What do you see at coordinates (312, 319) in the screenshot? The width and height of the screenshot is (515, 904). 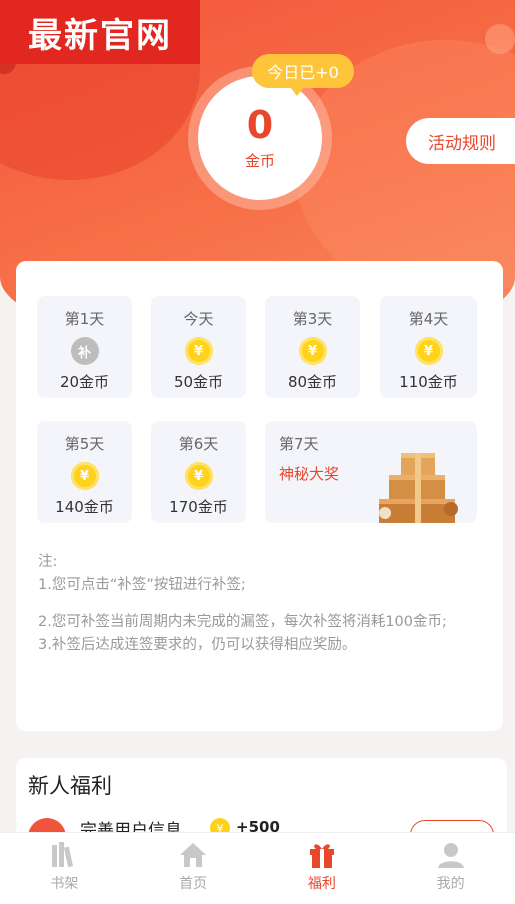 I see `day-title: 第3天` at bounding box center [312, 319].